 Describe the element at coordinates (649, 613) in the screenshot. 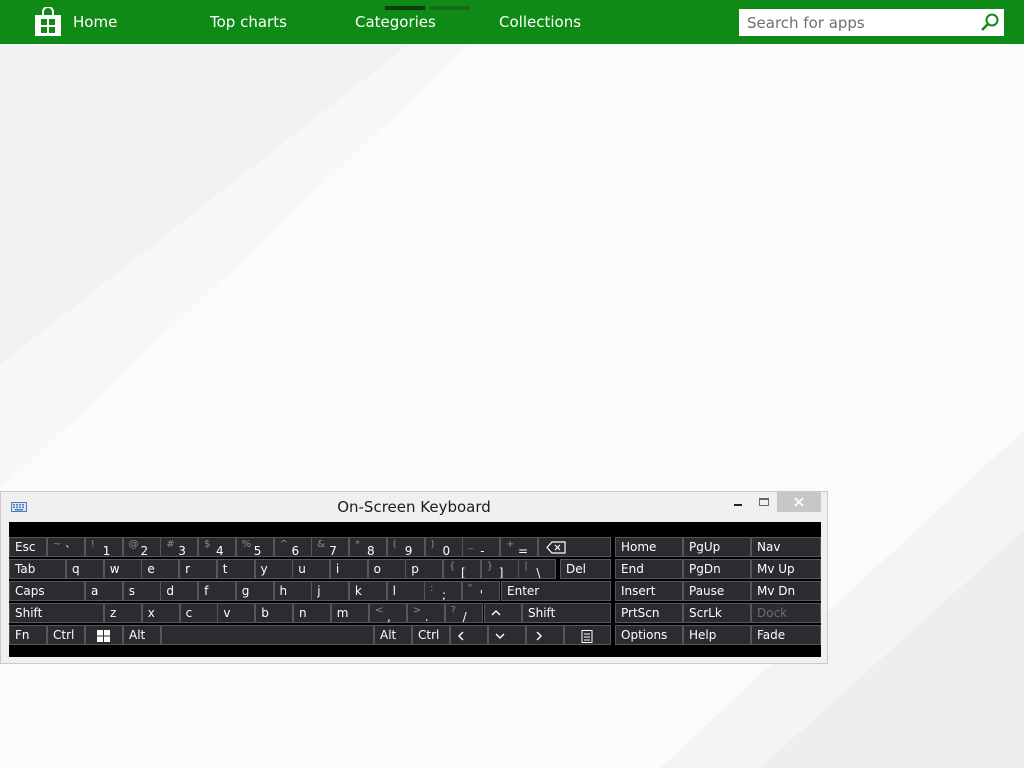

I see `key-prtscn: PrtScn` at that location.